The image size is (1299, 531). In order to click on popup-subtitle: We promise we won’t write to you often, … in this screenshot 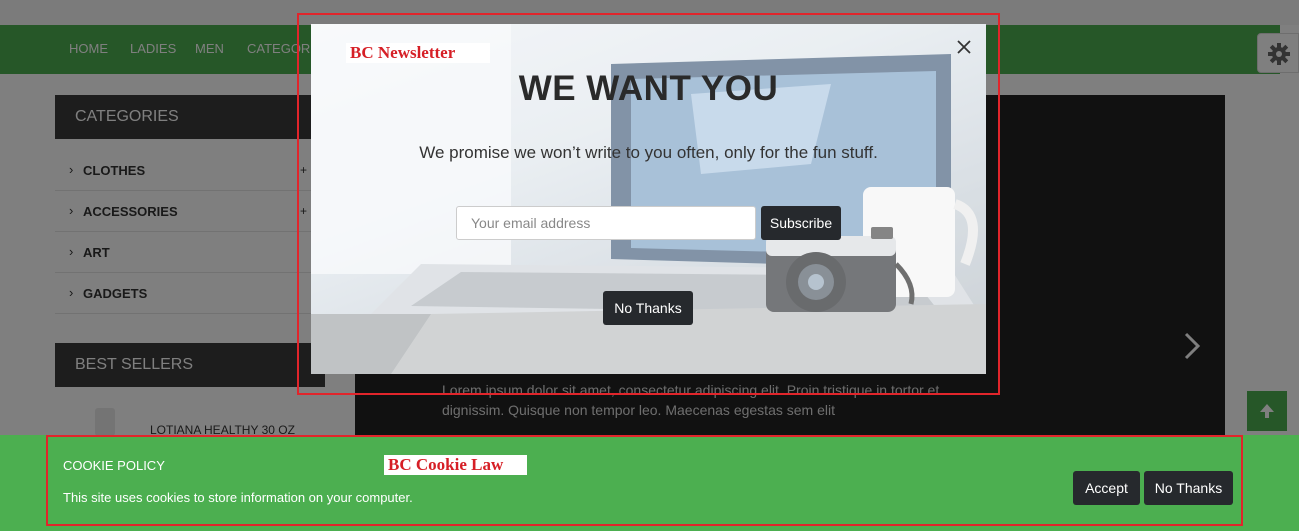, I will do `click(648, 152)`.